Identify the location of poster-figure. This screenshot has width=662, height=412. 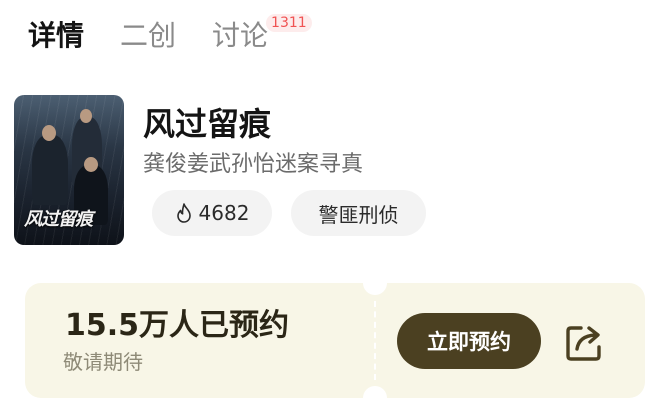
(50, 170).